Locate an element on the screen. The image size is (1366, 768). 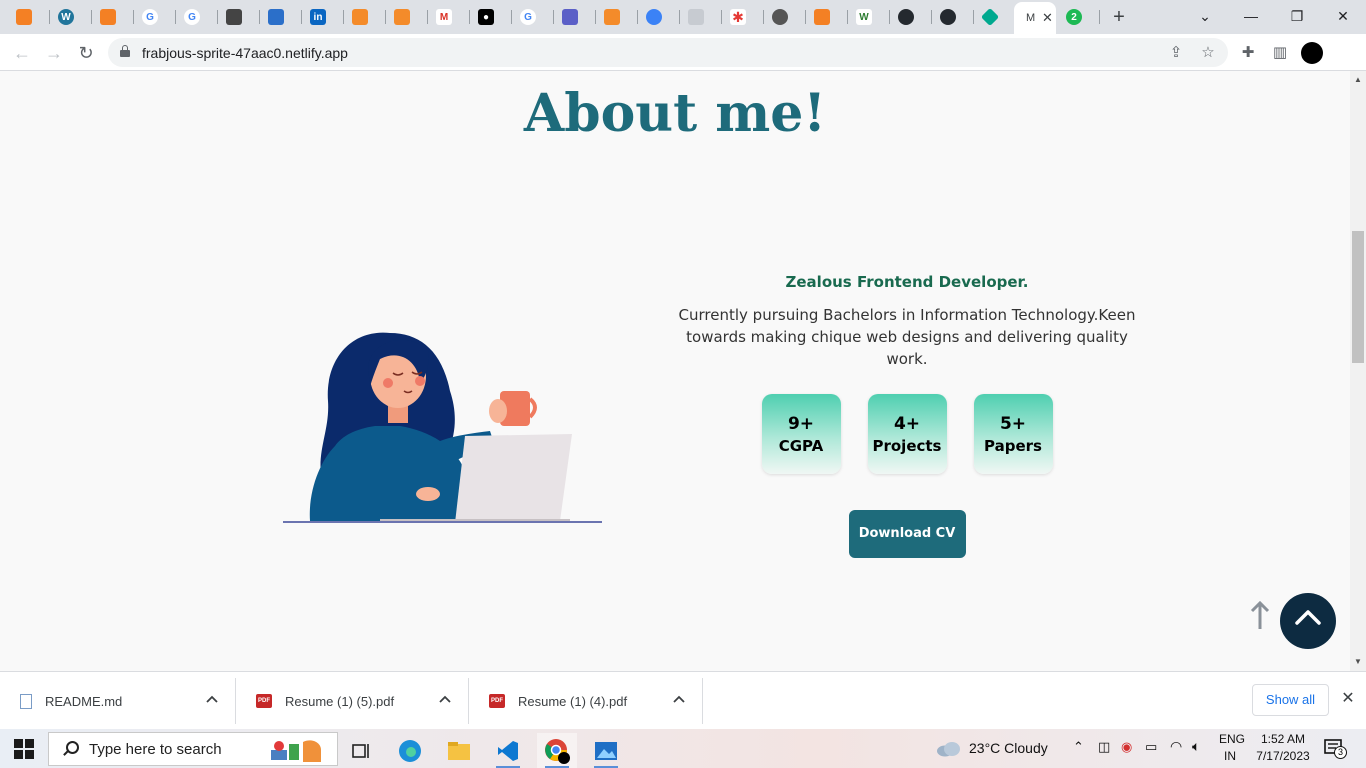
wifi-icon: ◠ is located at coordinates (1176, 746).